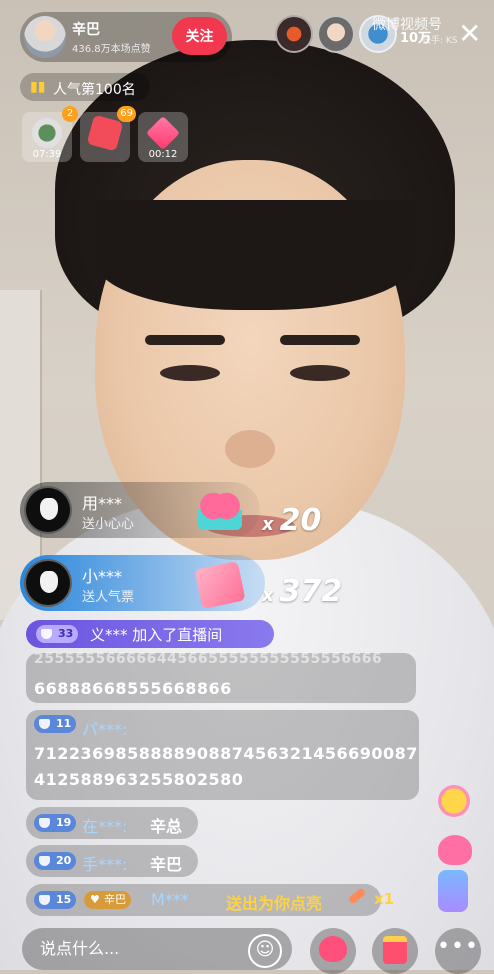 This screenshot has width=494, height=974. Describe the element at coordinates (55, 724) in the screenshot. I see `user-level-badge: 11` at that location.